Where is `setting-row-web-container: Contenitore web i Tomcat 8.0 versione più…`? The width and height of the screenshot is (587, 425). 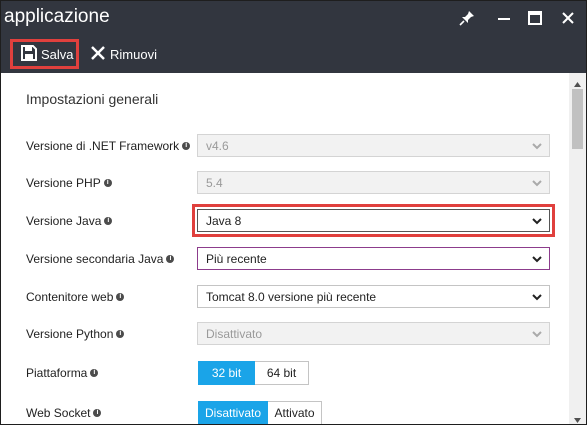
setting-row-web-container: Contenitore web i Tomcat 8.0 versione più… is located at coordinates (285, 298).